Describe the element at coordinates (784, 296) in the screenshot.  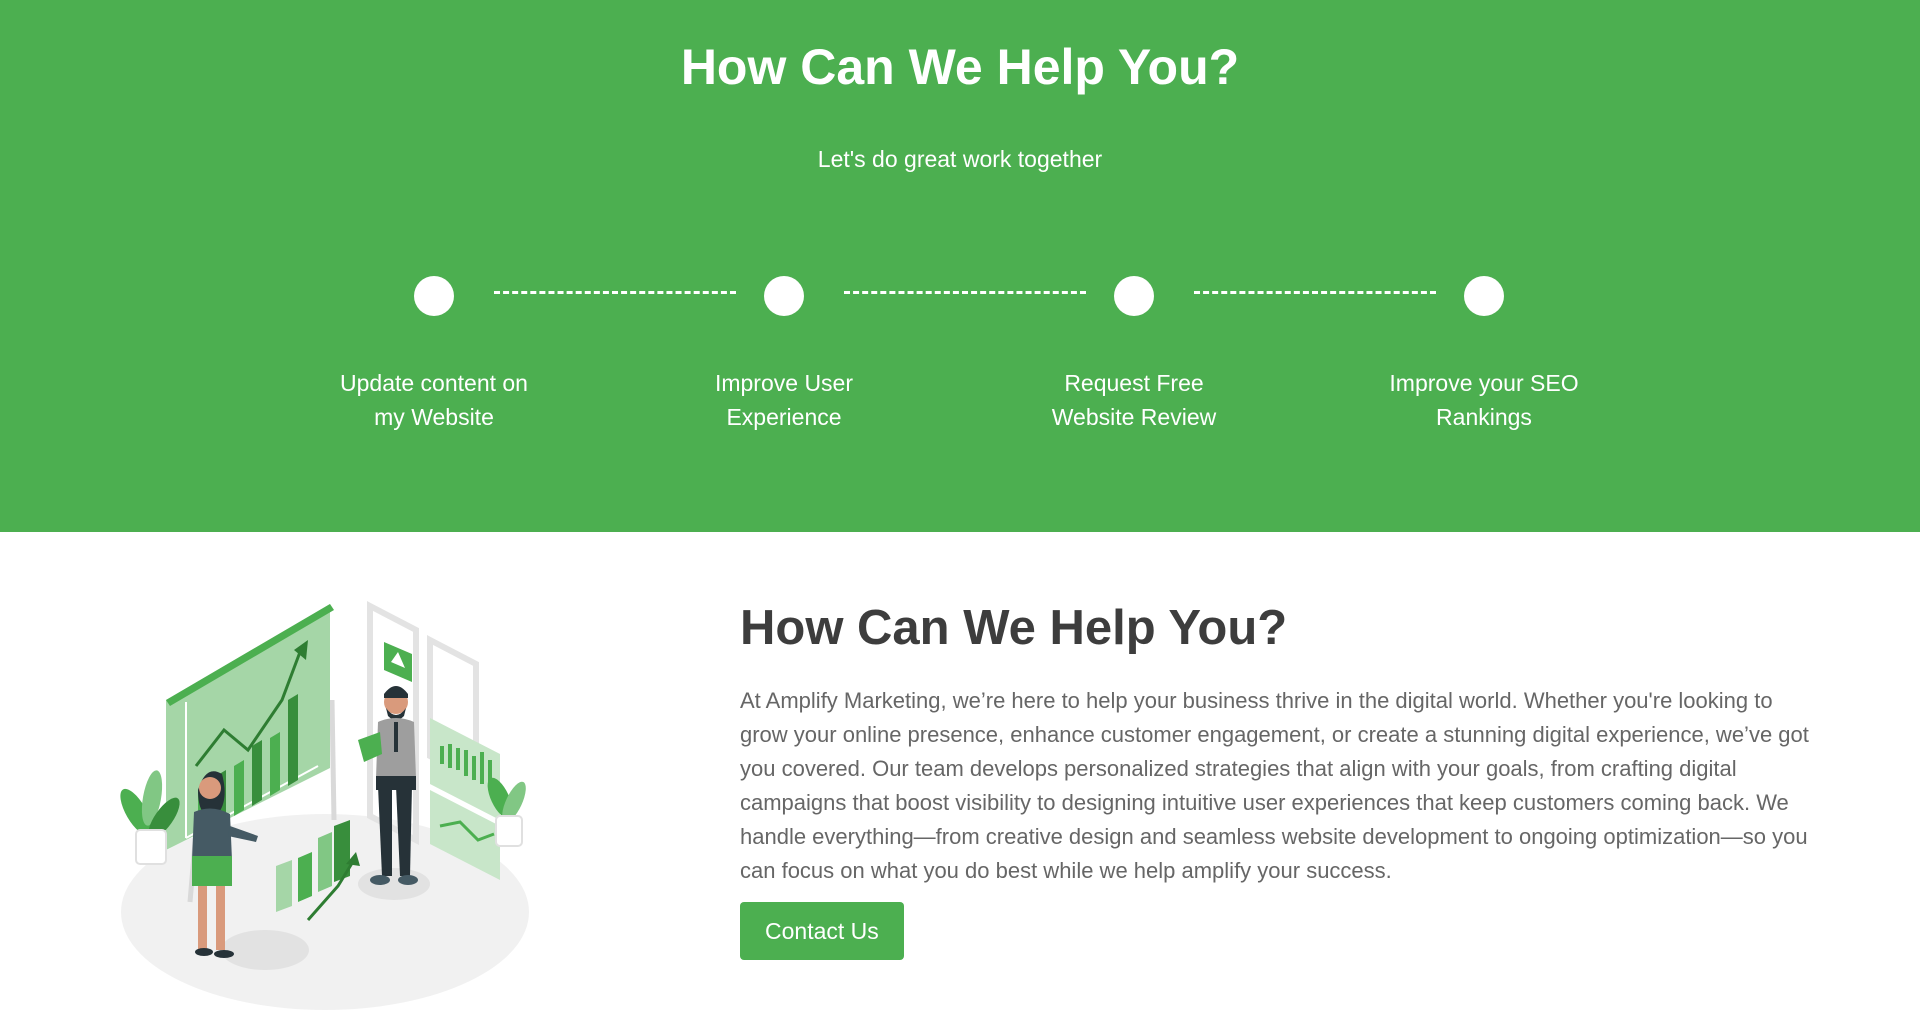
I see `step-2-dot` at that location.